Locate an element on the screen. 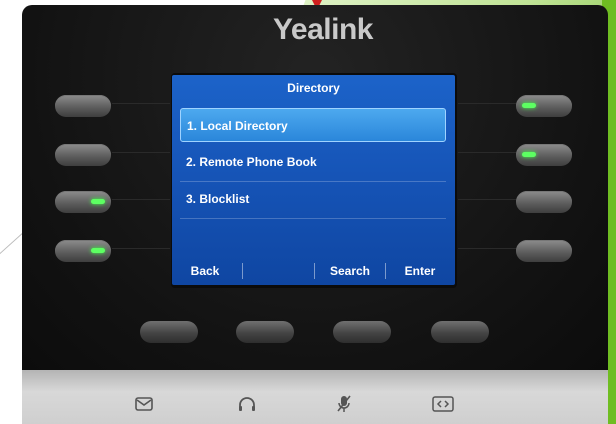 The image size is (616, 424). softkey-empty is located at coordinates (278, 271).